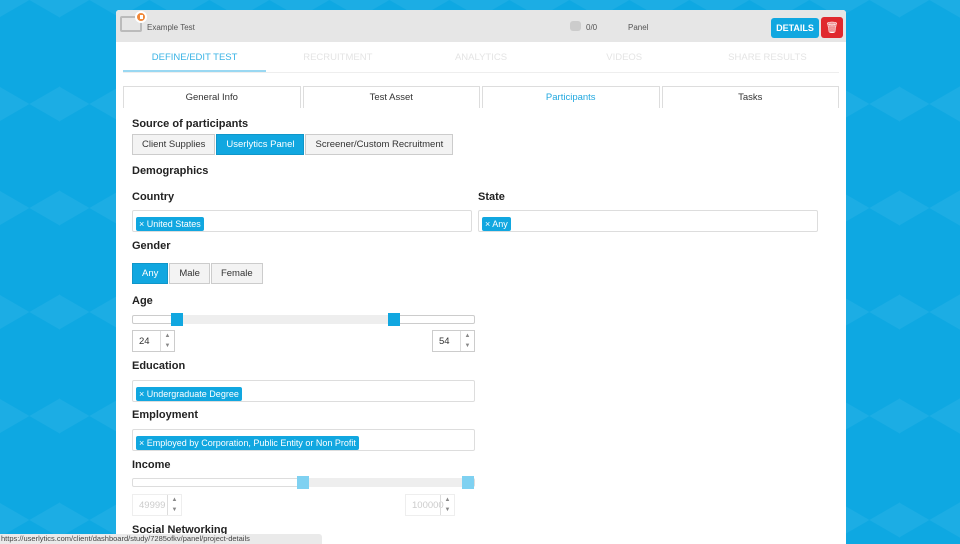 This screenshot has width=960, height=544. I want to click on subtab-participants: Participants, so click(571, 97).